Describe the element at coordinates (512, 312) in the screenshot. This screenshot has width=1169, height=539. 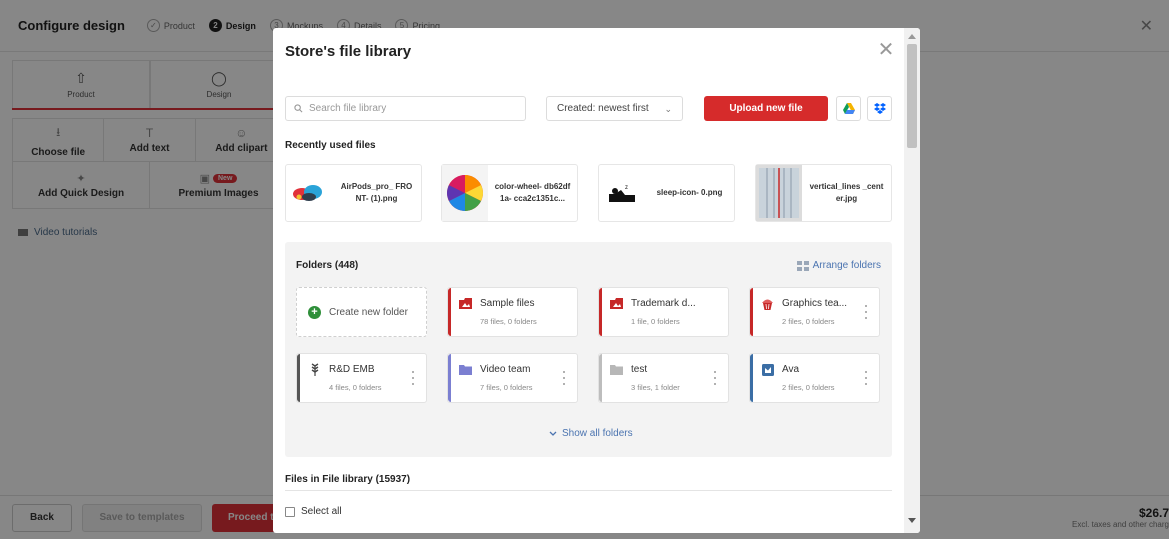
I see `folder-card: Sample files 78 files, 0 folders` at that location.